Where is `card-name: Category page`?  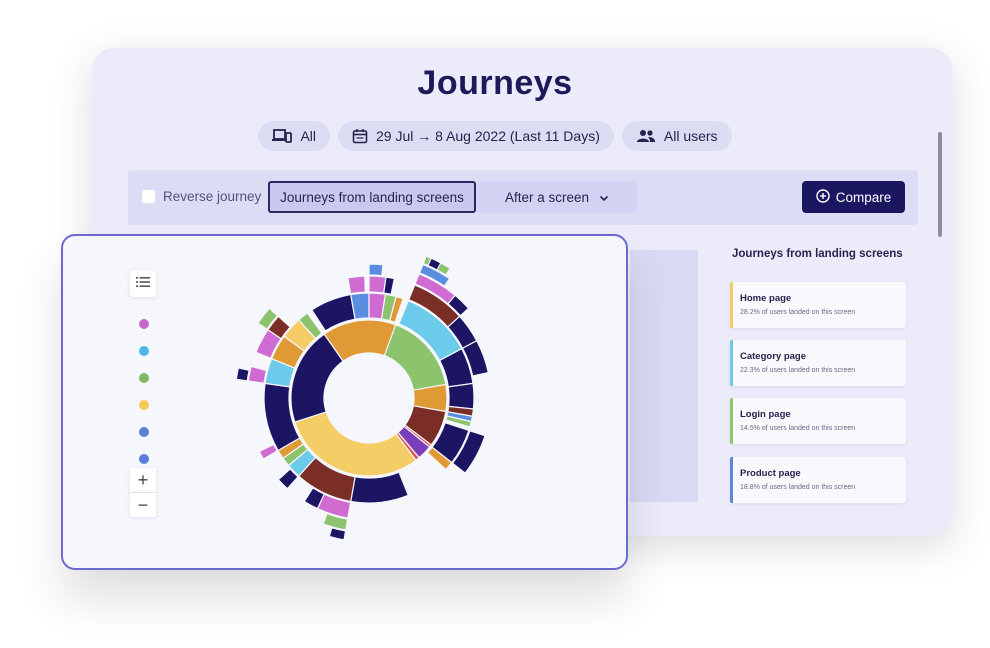
card-name: Category page is located at coordinates (773, 356).